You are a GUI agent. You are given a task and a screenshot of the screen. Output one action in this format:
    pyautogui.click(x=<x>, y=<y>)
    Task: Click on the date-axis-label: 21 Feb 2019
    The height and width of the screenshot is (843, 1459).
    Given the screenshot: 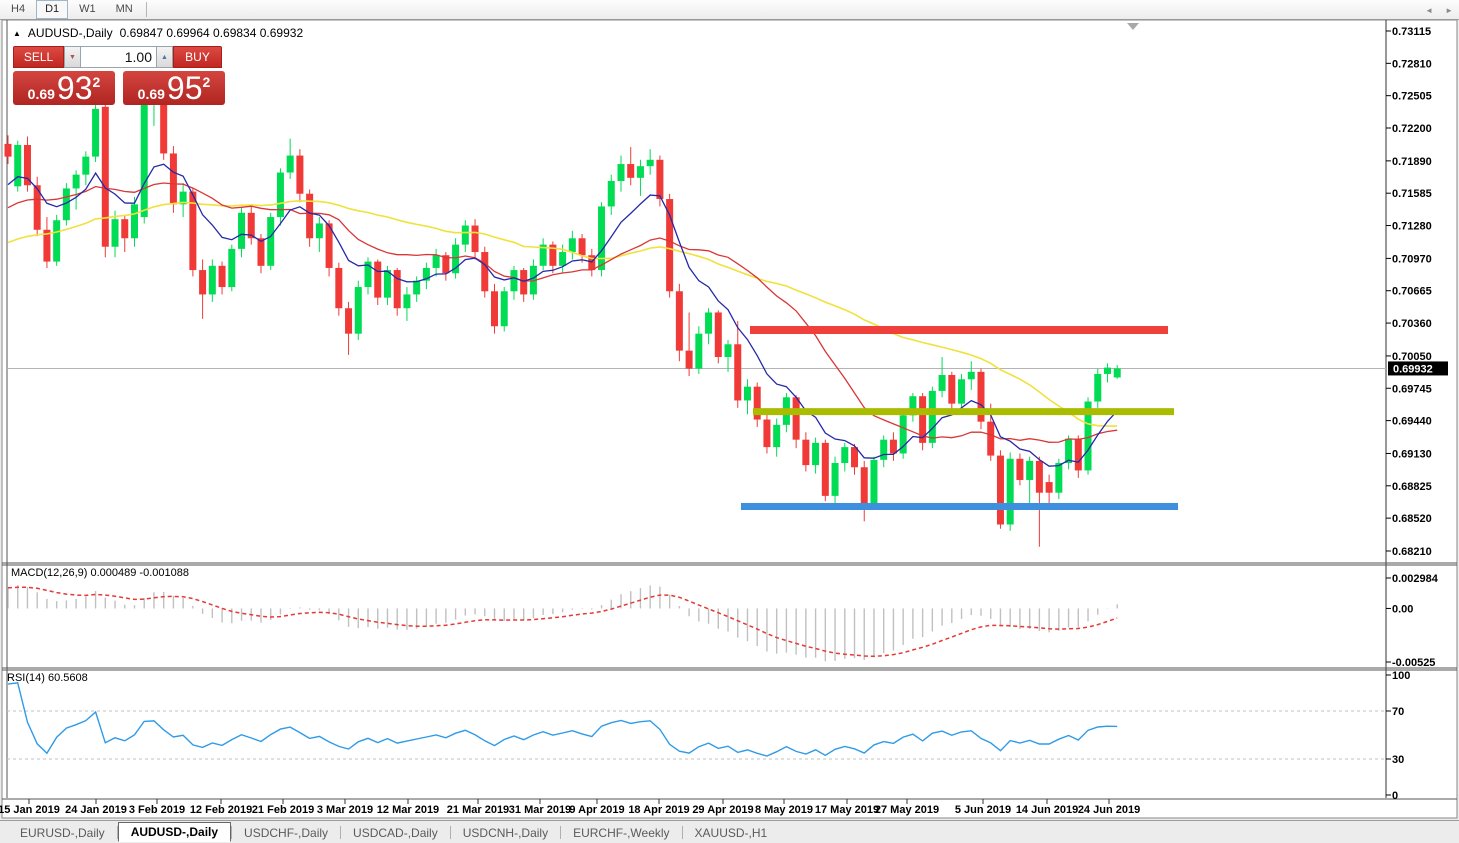 What is the action you would take?
    pyautogui.click(x=283, y=810)
    